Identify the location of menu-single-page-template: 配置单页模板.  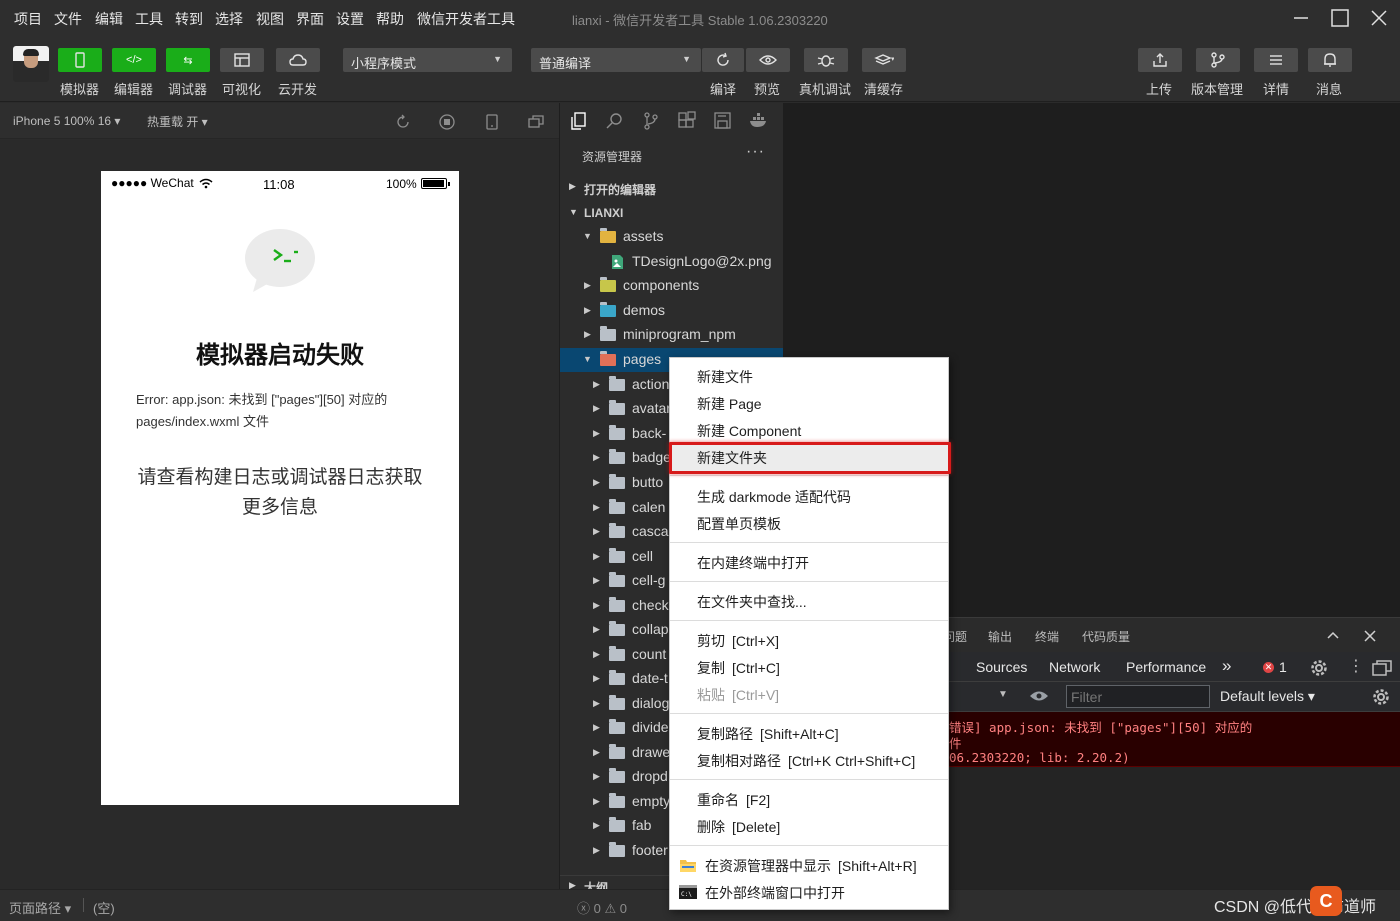
(809, 523).